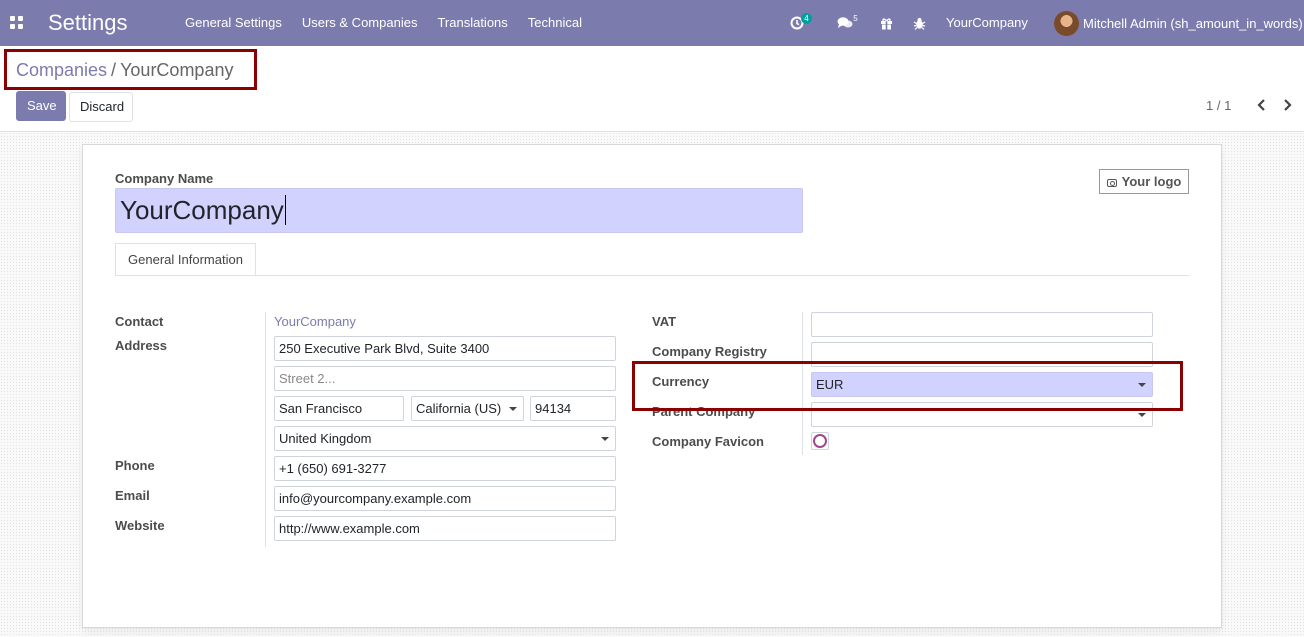 This screenshot has width=1304, height=637. Describe the element at coordinates (708, 441) in the screenshot. I see `company-favicon-label: Company Favicon` at that location.